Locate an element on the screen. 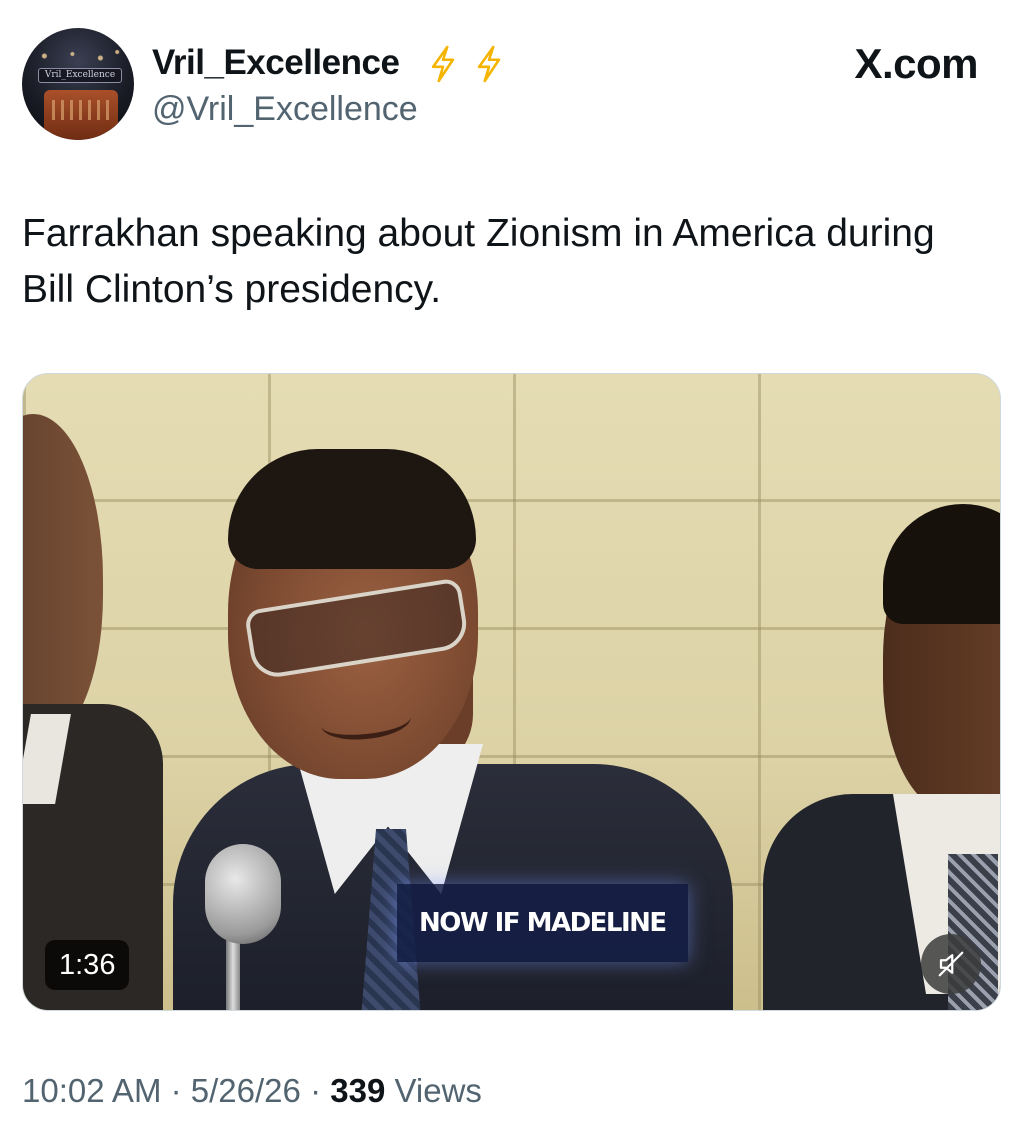  video-speaker-hair is located at coordinates (352, 509).